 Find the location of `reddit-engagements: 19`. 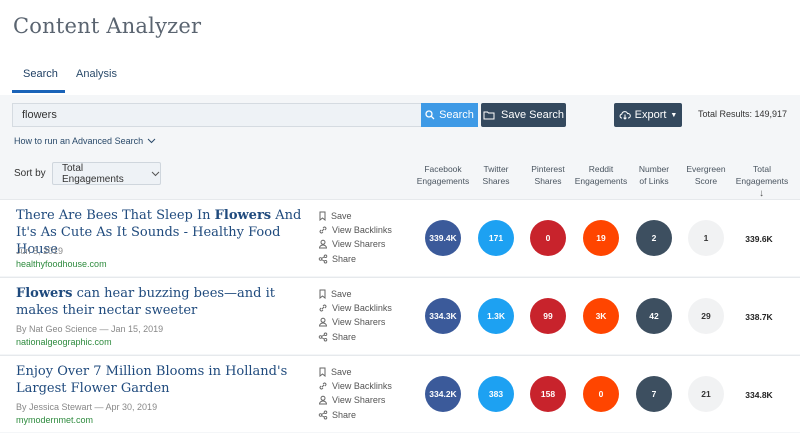

reddit-engagements: 19 is located at coordinates (601, 238).